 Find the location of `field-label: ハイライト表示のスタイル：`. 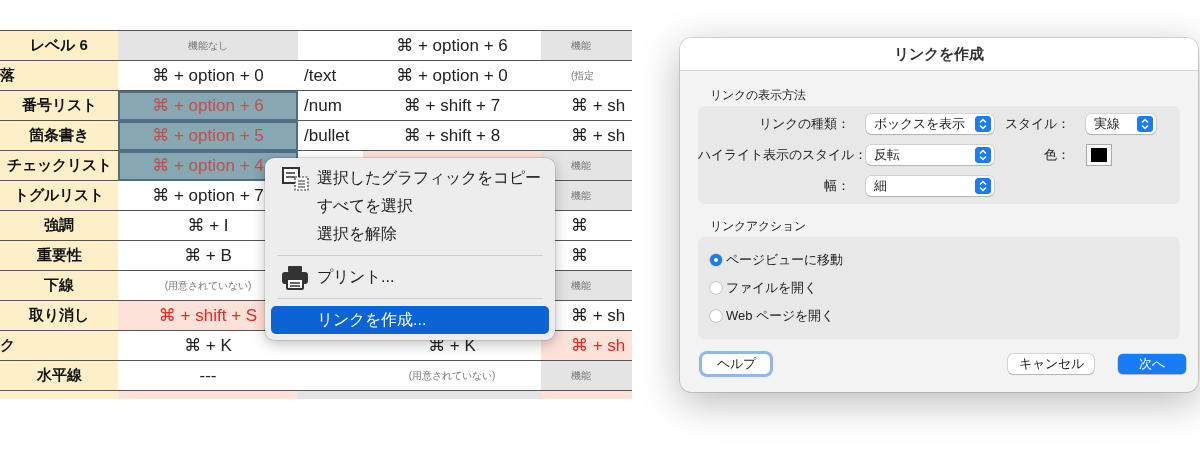

field-label: ハイライト表示のスタイル： is located at coordinates (782, 155).